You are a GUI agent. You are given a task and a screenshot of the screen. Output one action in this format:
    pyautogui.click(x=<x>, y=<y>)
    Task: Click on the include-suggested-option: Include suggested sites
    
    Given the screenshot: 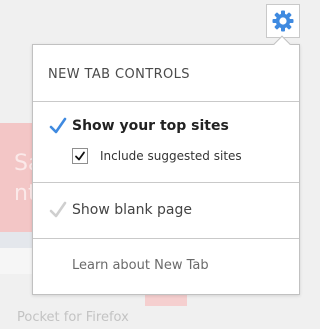 What is the action you would take?
    pyautogui.click(x=157, y=156)
    